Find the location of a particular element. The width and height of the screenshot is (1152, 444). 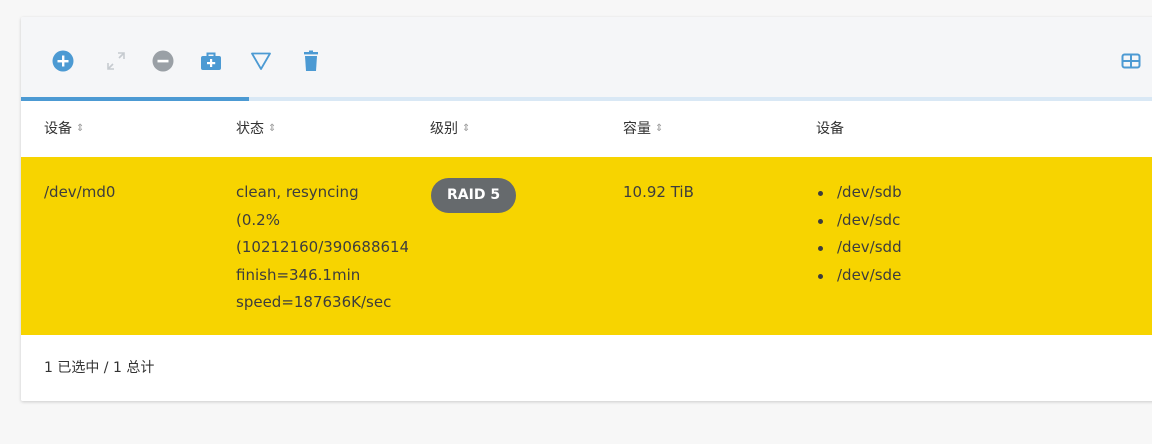

recover-icon is located at coordinates (211, 61).